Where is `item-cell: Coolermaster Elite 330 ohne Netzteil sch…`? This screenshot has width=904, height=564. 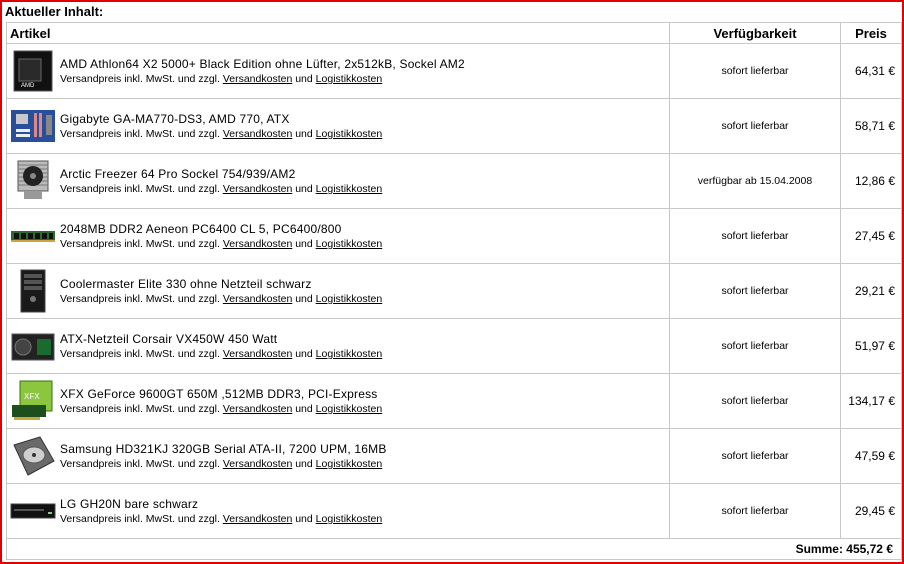
item-cell: Coolermaster Elite 330 ohne Netzteil sch… is located at coordinates (338, 291).